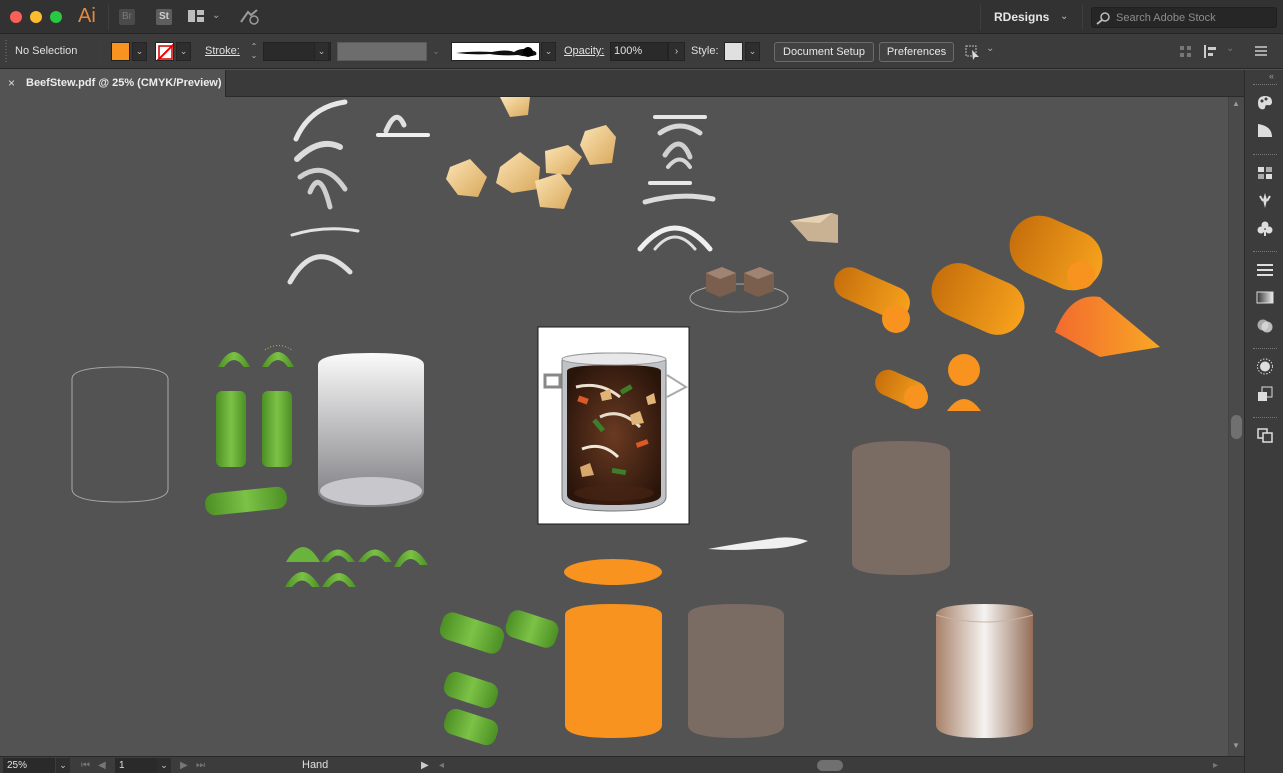  What do you see at coordinates (120, 434) in the screenshot?
I see `pot-cylinder-outline` at bounding box center [120, 434].